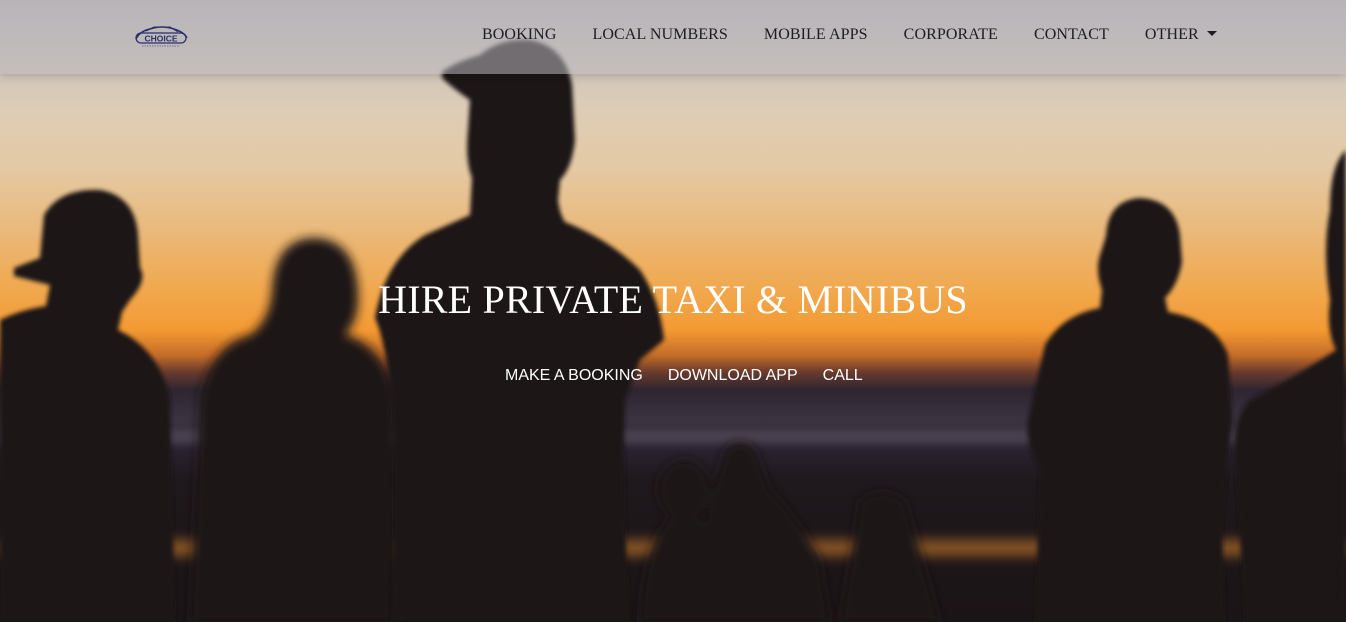 Image resolution: width=1346 pixels, height=622 pixels. What do you see at coordinates (574, 376) in the screenshot?
I see `make-booking-link: MAKE A BOOKING` at bounding box center [574, 376].